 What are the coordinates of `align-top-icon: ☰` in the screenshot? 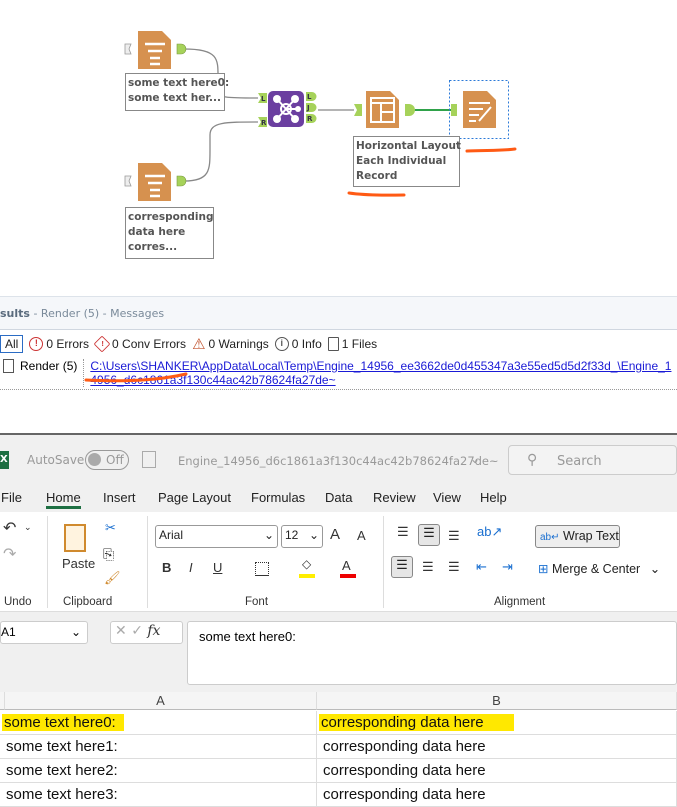 It's located at (403, 532).